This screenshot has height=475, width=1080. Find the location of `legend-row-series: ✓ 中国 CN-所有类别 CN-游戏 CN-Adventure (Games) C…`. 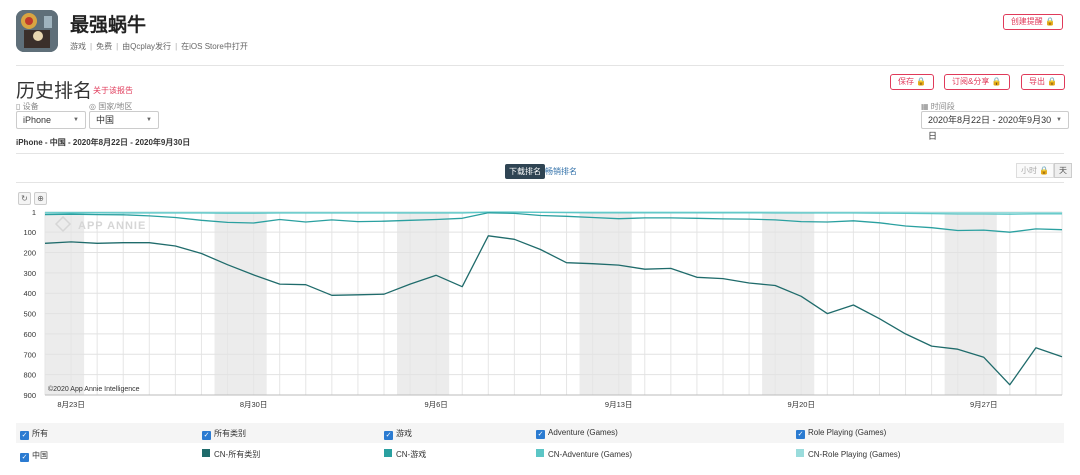

legend-row-series: ✓ 中国 CN-所有类别 CN-游戏 CN-Adventure (Games) C… is located at coordinates (540, 454).